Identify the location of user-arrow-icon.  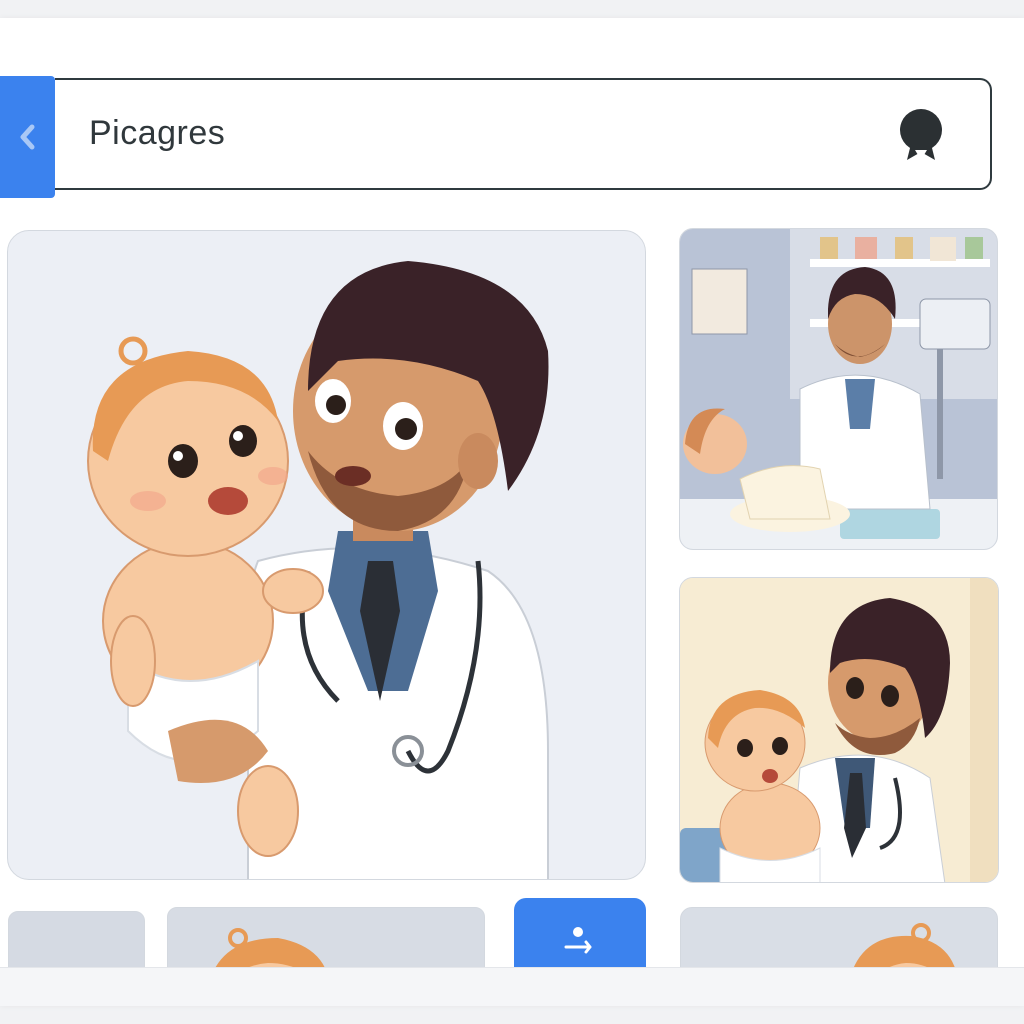
(578, 940).